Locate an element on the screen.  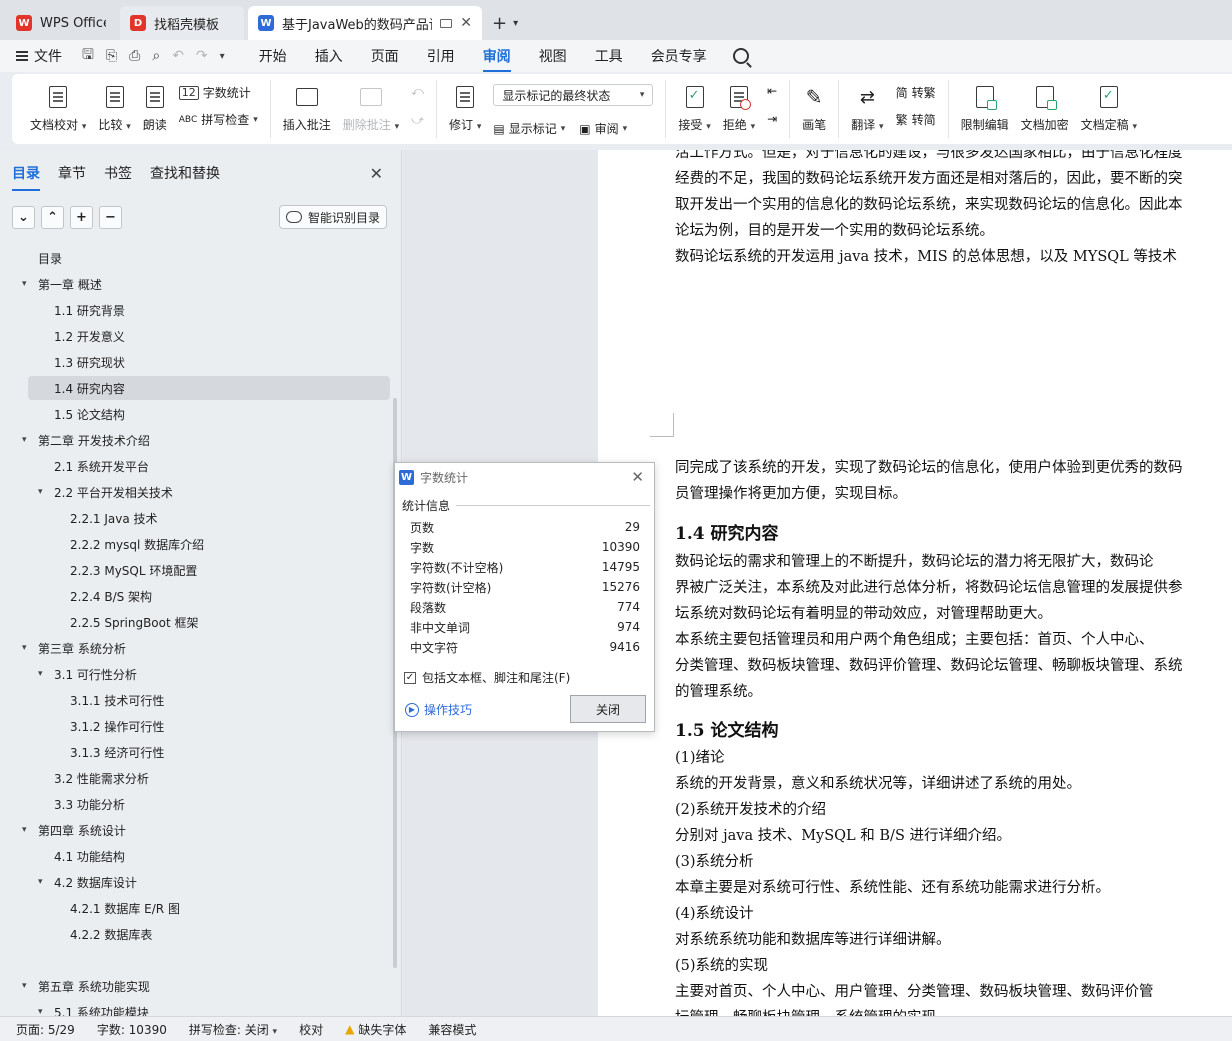
word-count-indicator: 字数: 10390 is located at coordinates (132, 1029).